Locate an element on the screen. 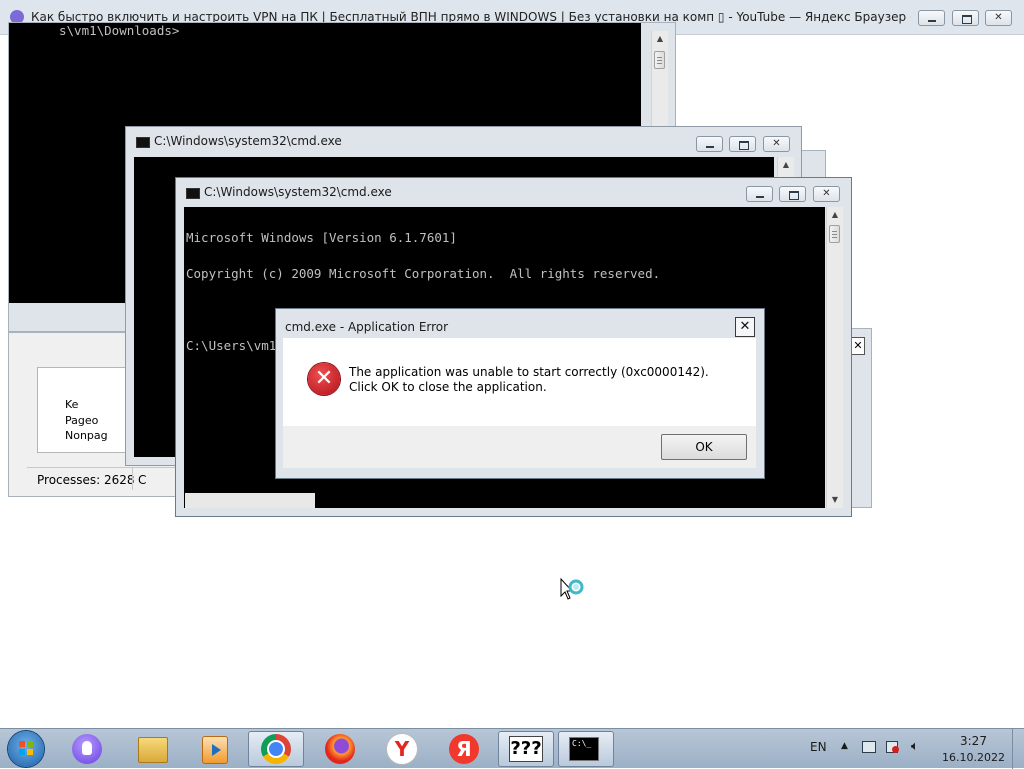 Image resolution: width=1024 pixels, height=769 pixels. status-processes: Processes: 2628 is located at coordinates (86, 480).